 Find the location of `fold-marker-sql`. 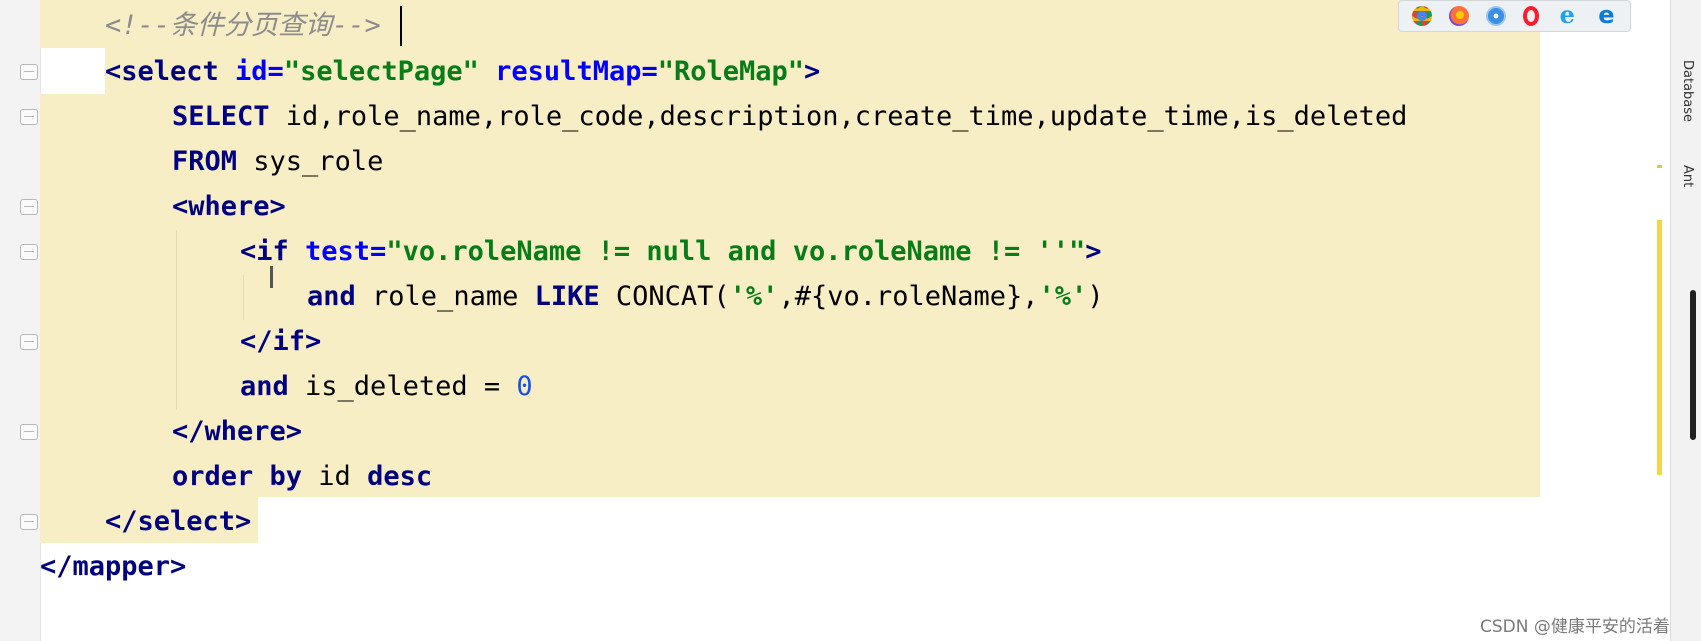

fold-marker-sql is located at coordinates (29, 117).